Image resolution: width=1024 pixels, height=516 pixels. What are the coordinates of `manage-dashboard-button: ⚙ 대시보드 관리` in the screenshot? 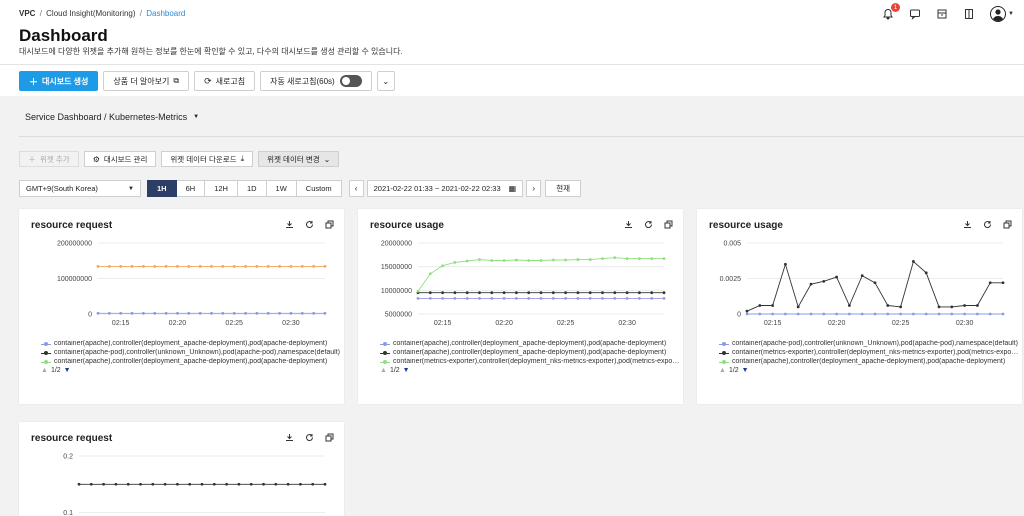 It's located at (120, 159).